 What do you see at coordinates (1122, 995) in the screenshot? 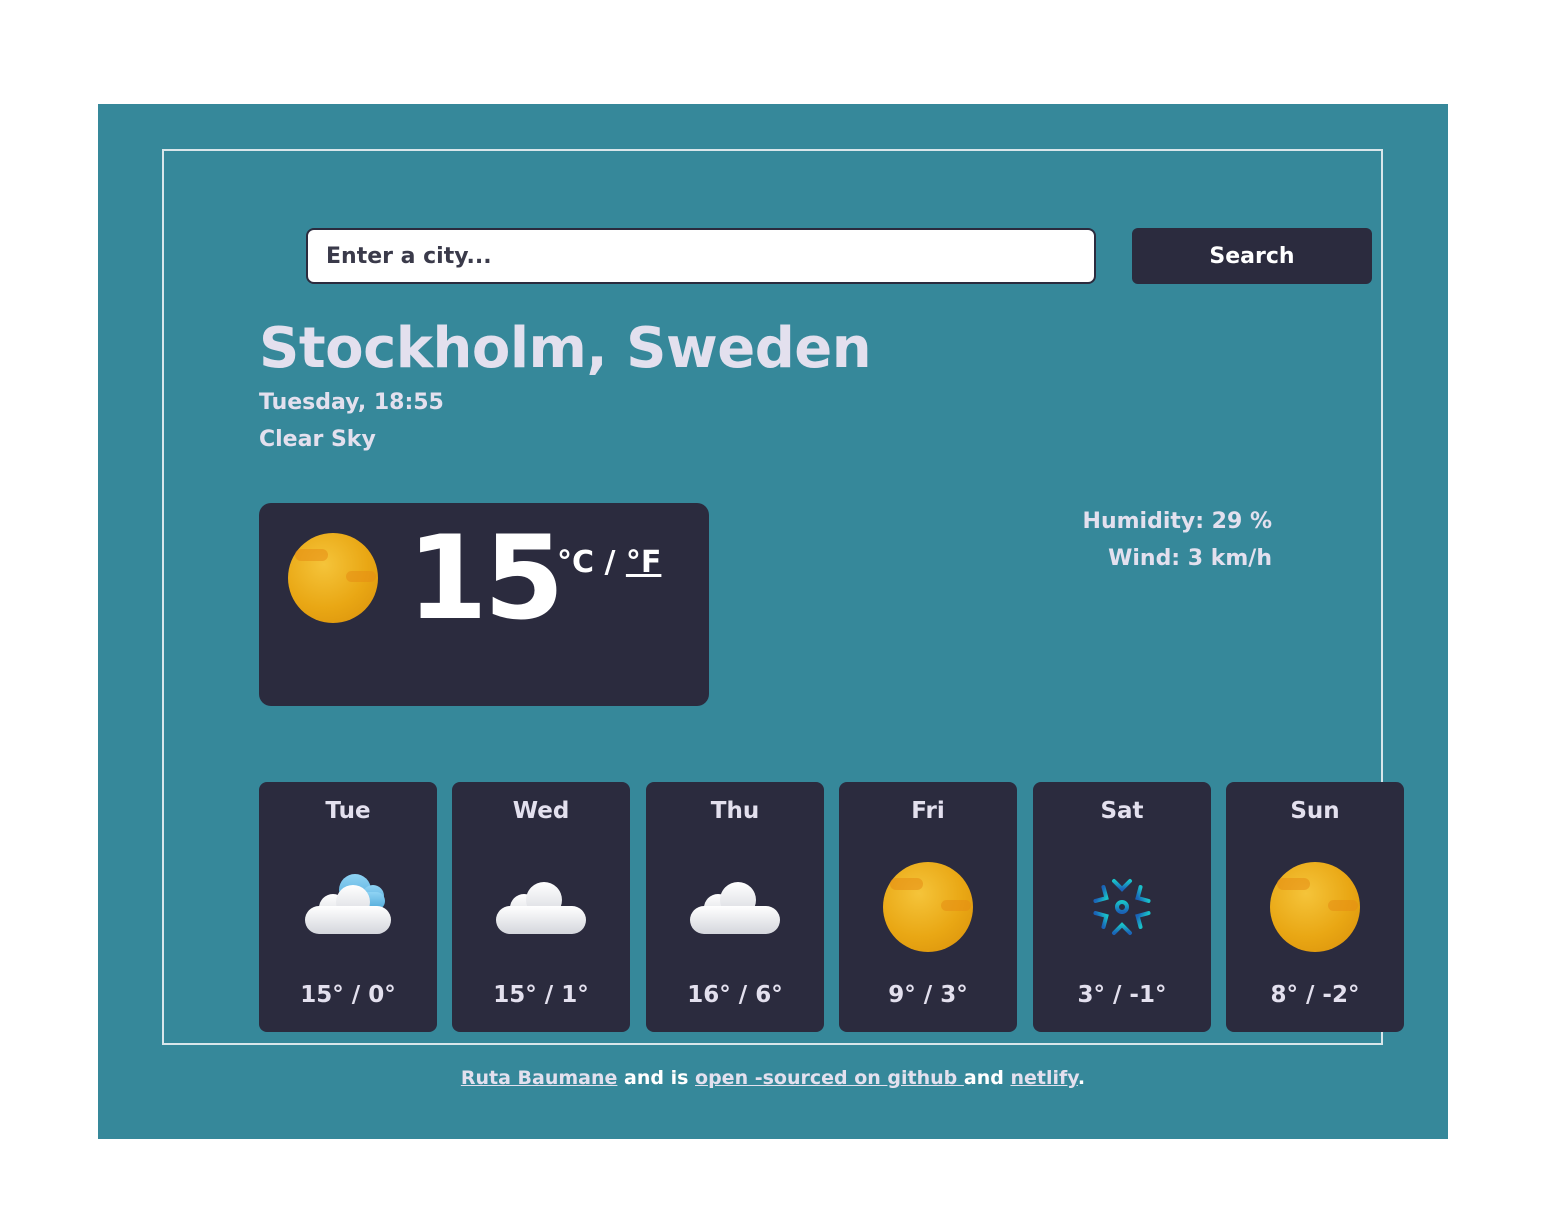
I see `forecast-temps: 3° / -1°` at bounding box center [1122, 995].